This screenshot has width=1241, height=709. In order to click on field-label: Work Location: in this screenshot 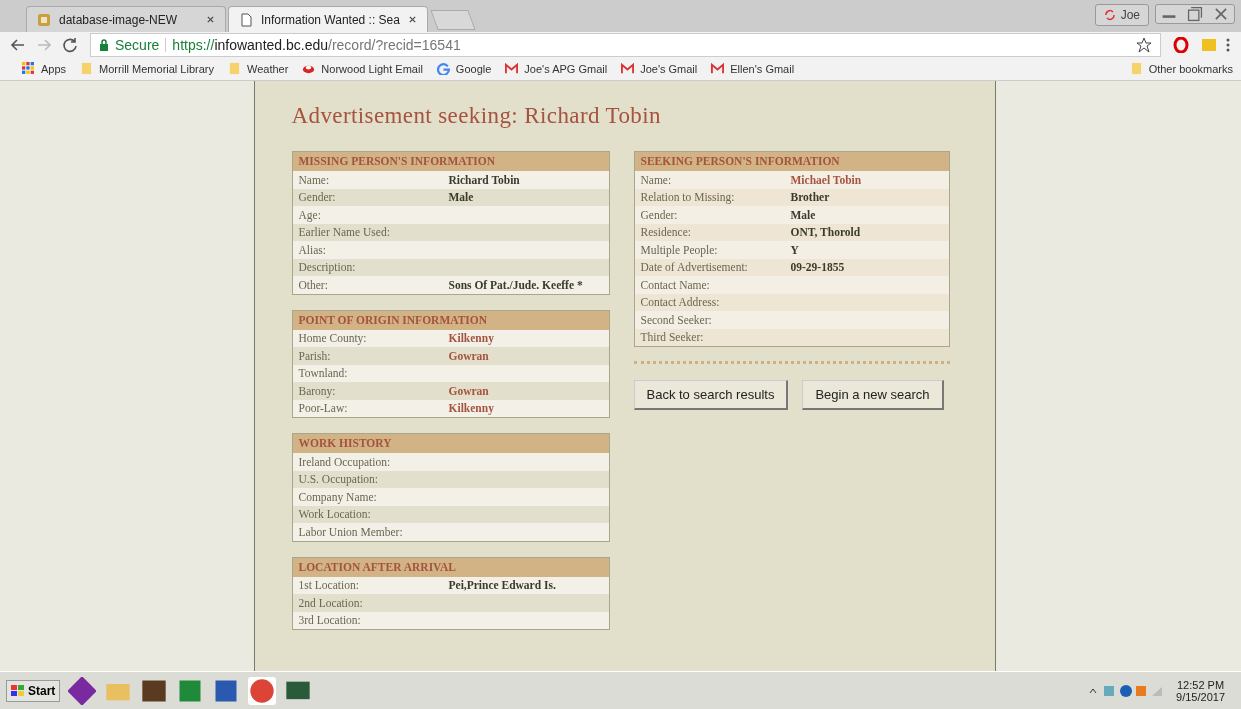, I will do `click(335, 514)`.